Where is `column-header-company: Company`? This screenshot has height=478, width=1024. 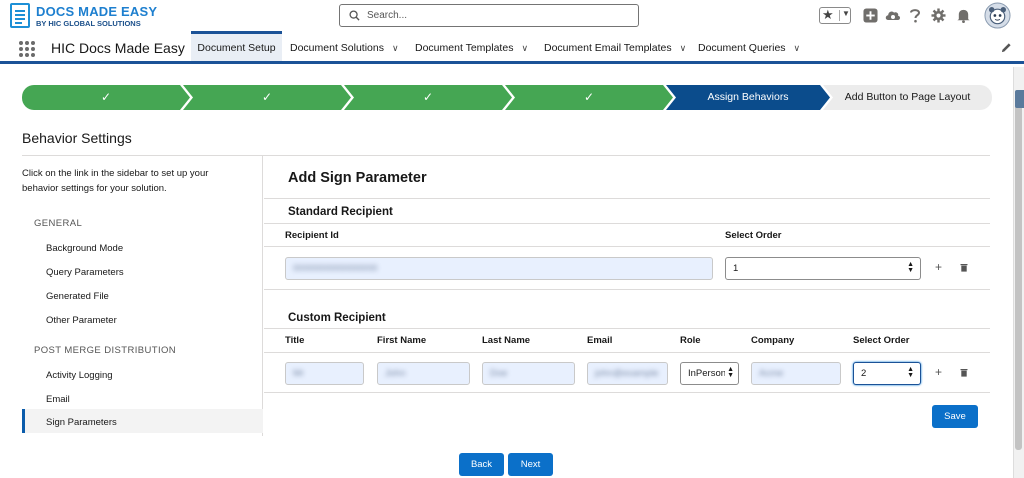
column-header-company: Company is located at coordinates (773, 340).